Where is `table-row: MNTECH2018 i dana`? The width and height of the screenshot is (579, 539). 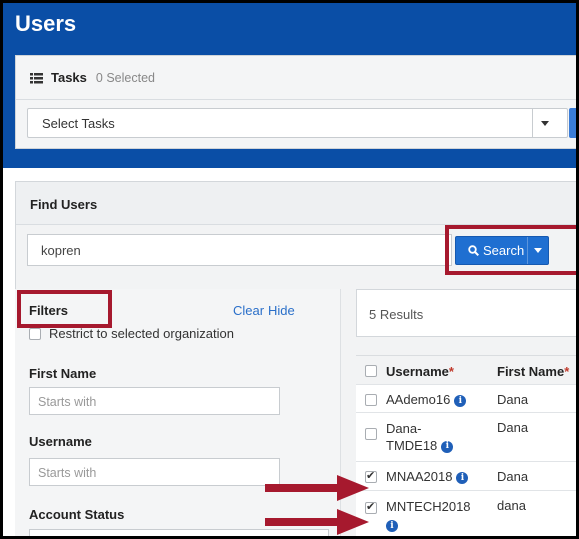 table-row: MNTECH2018 i dana is located at coordinates (466, 514).